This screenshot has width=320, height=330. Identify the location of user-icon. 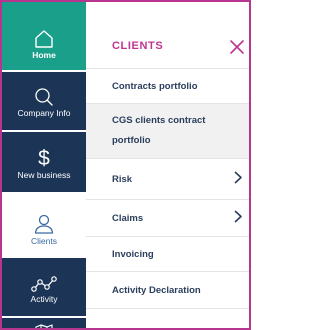
(44, 224).